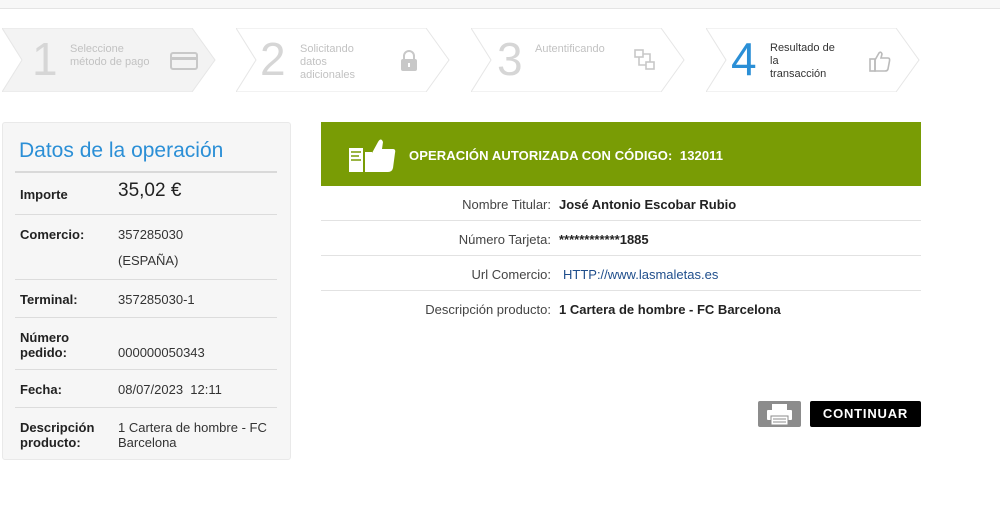 The width and height of the screenshot is (1000, 523). I want to click on step-4-label-line: la, so click(774, 61).